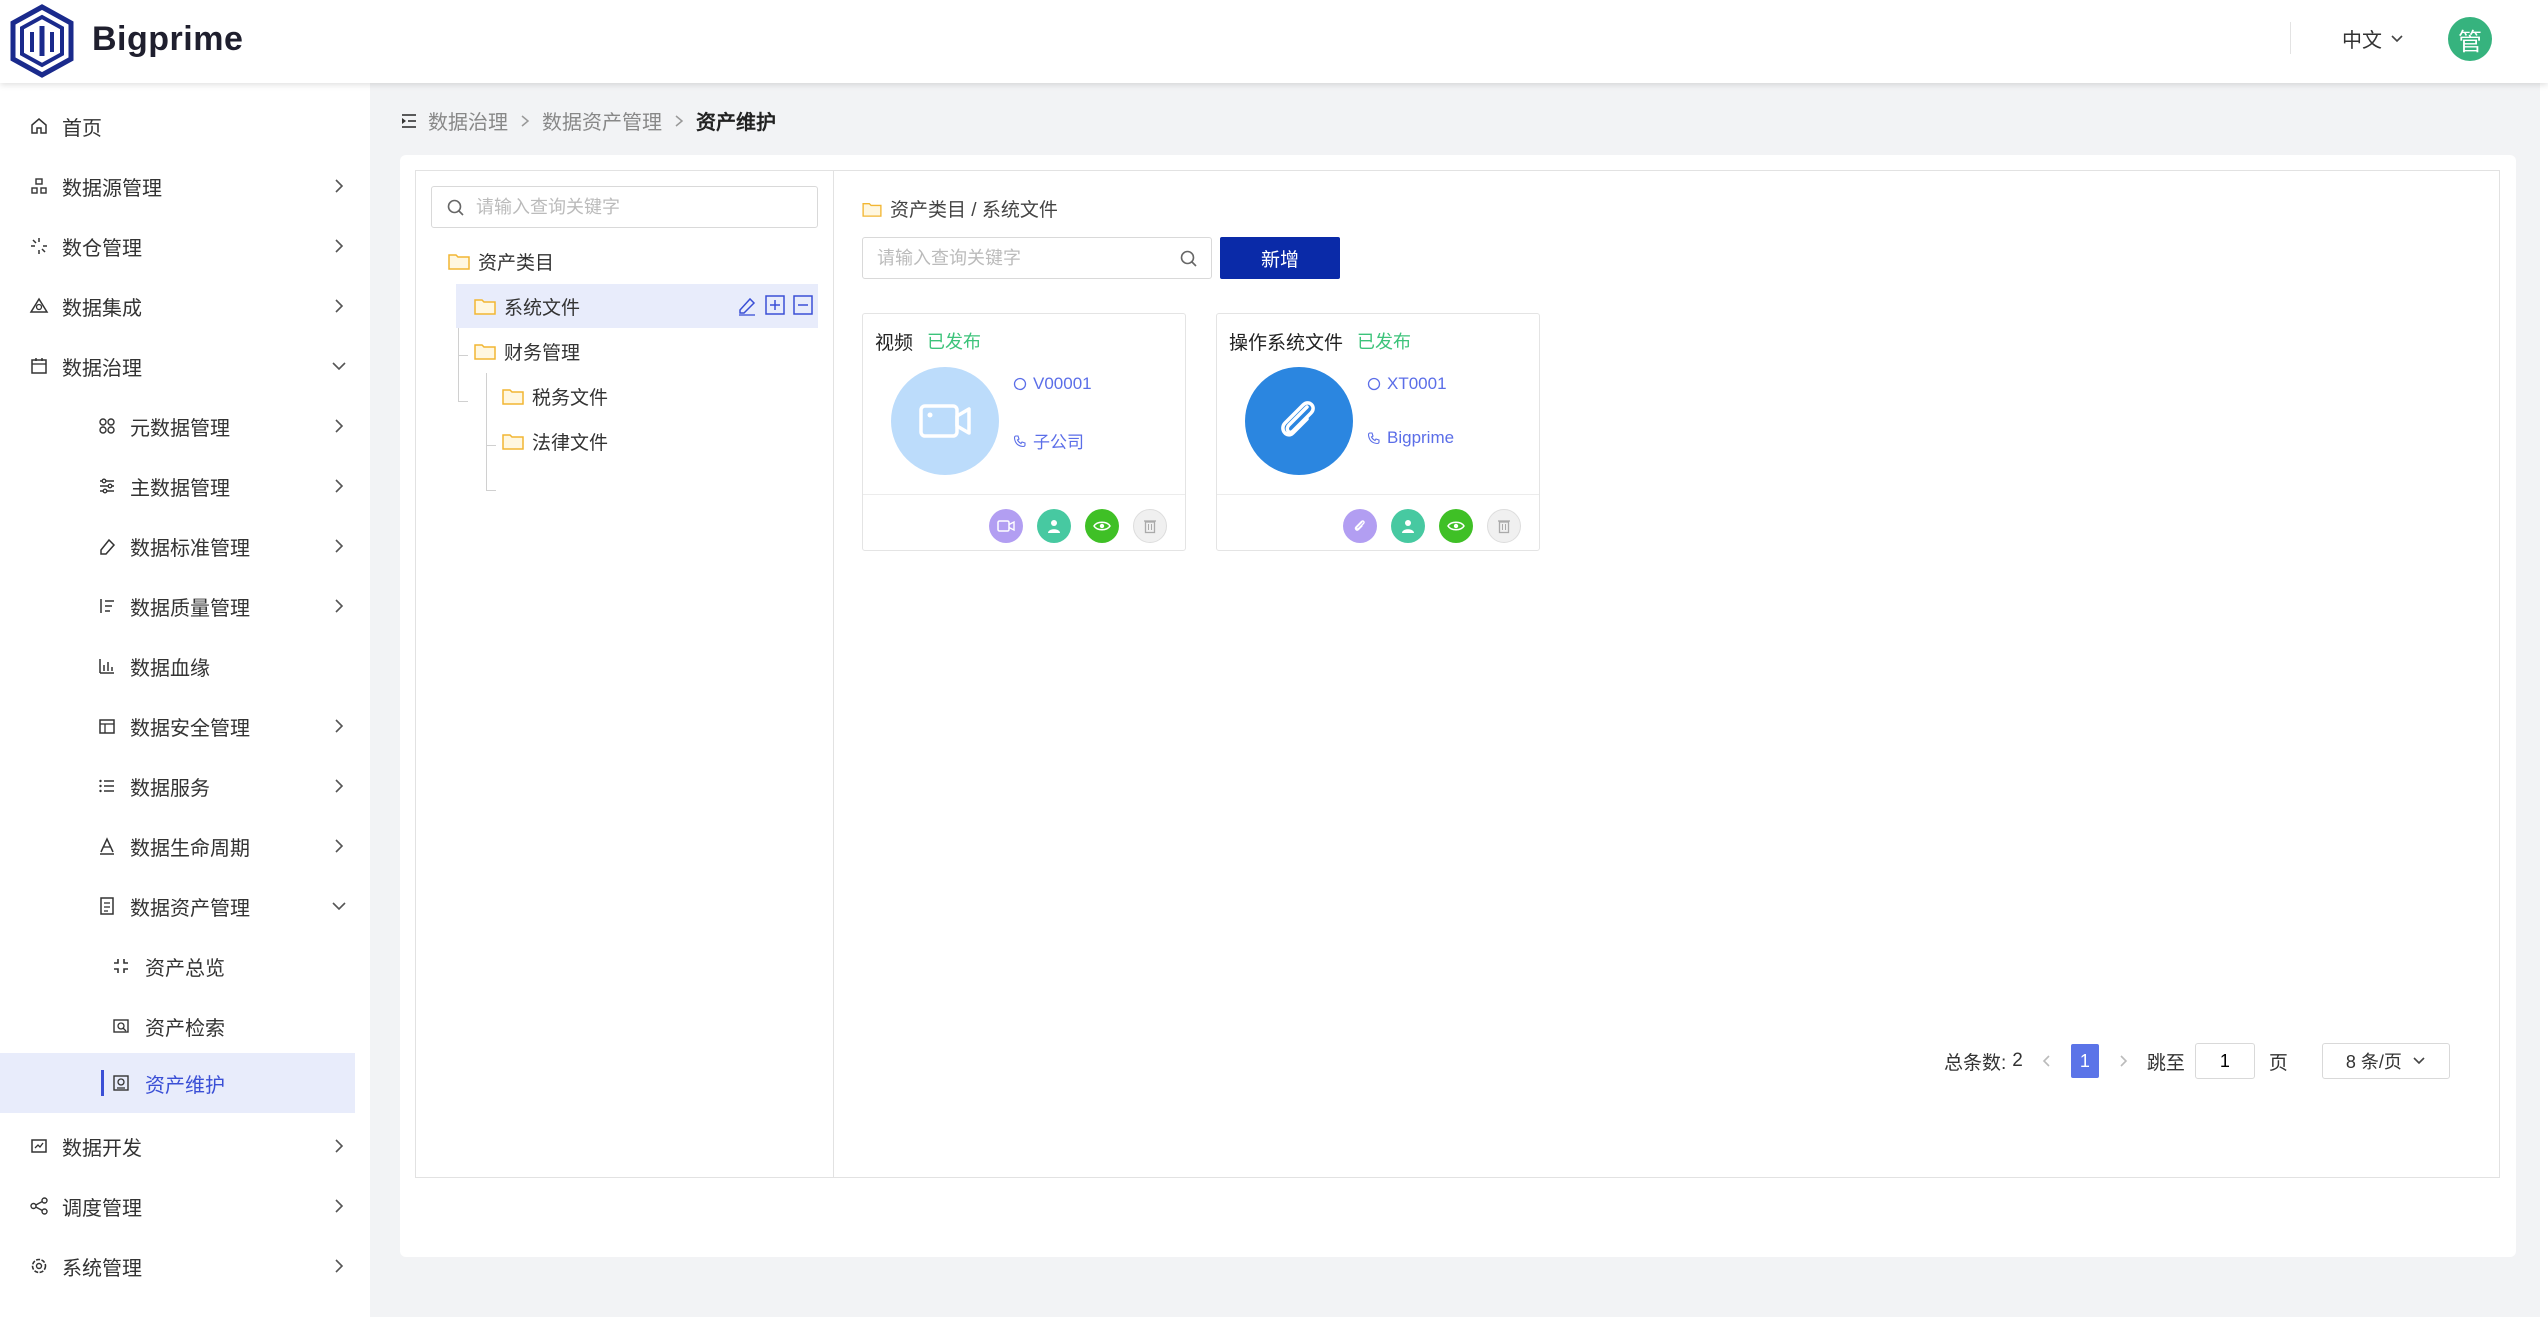 The image size is (2548, 1317). Describe the element at coordinates (2047, 1061) in the screenshot. I see `chevron-left-icon` at that location.